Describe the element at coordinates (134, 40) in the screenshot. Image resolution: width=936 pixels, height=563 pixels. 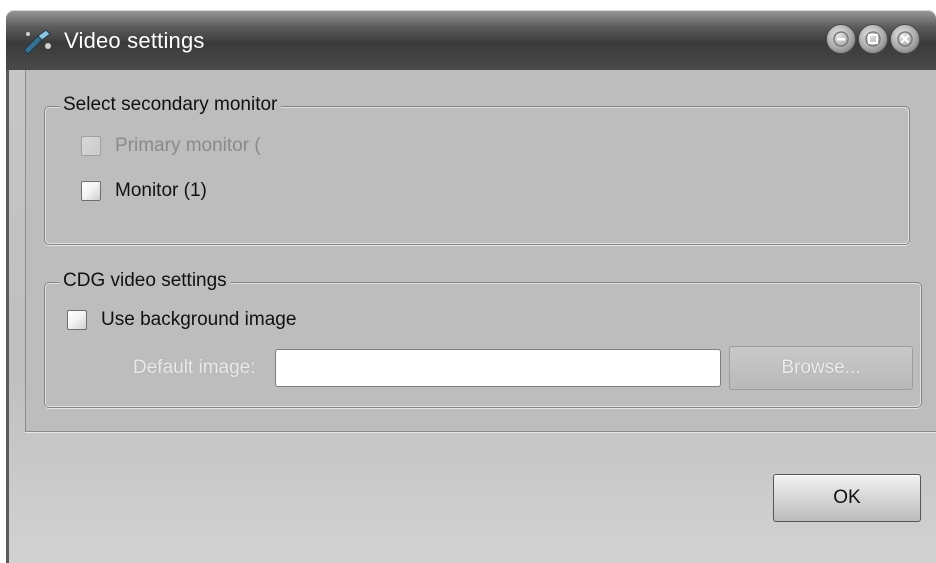
I see `window-title: Video settings` at that location.